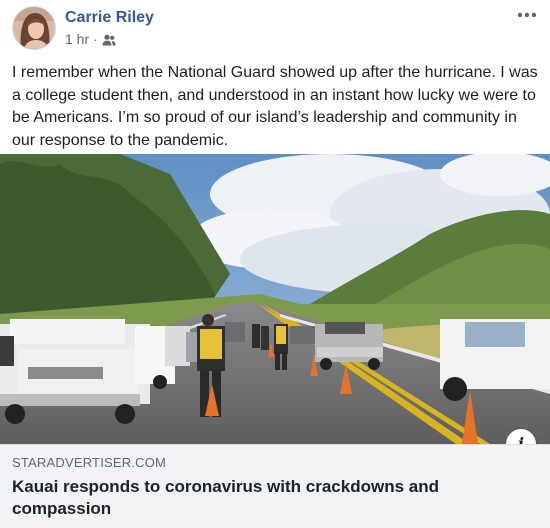  What do you see at coordinates (34, 28) in the screenshot?
I see `author-avatar` at bounding box center [34, 28].